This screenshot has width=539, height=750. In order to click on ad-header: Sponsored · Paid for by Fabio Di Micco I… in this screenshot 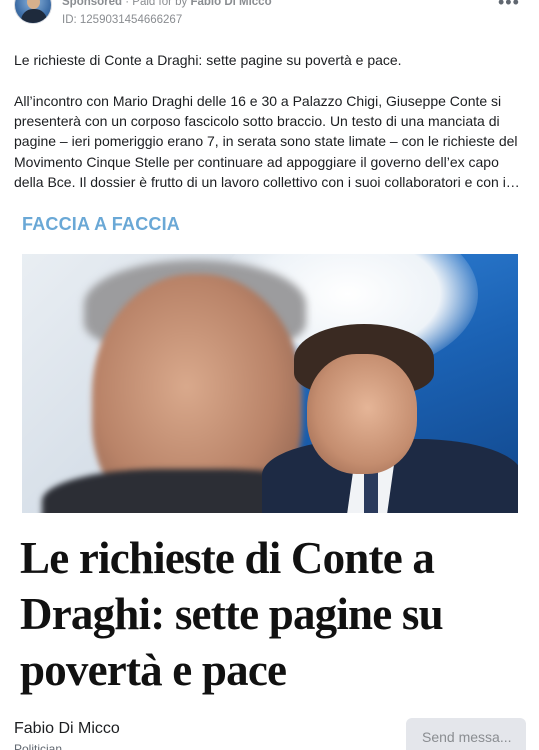, I will do `click(269, 18)`.